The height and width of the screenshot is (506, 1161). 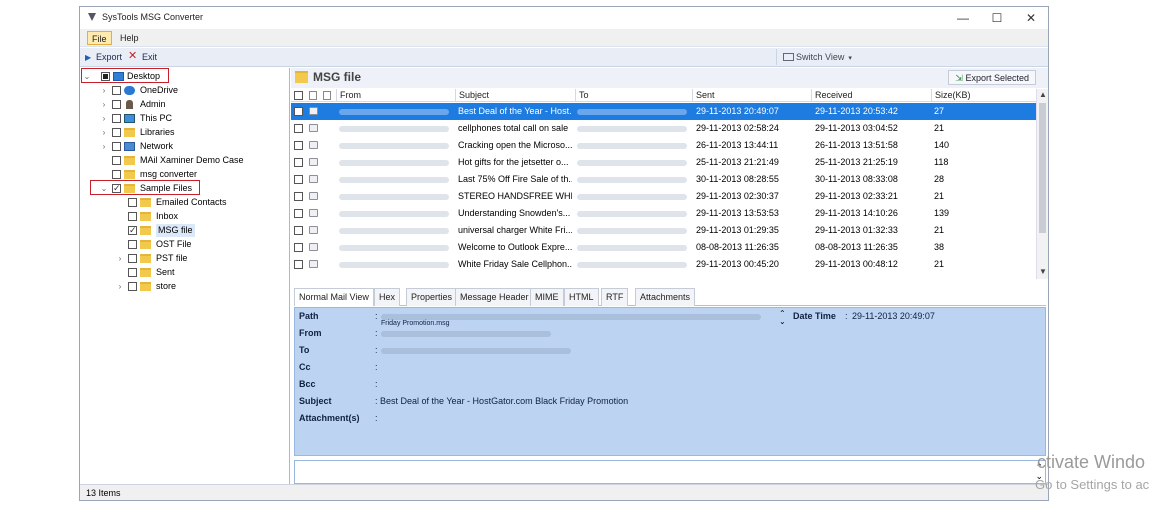 I want to click on row-received: 29-11-2013 14:10:26, so click(x=856, y=213).